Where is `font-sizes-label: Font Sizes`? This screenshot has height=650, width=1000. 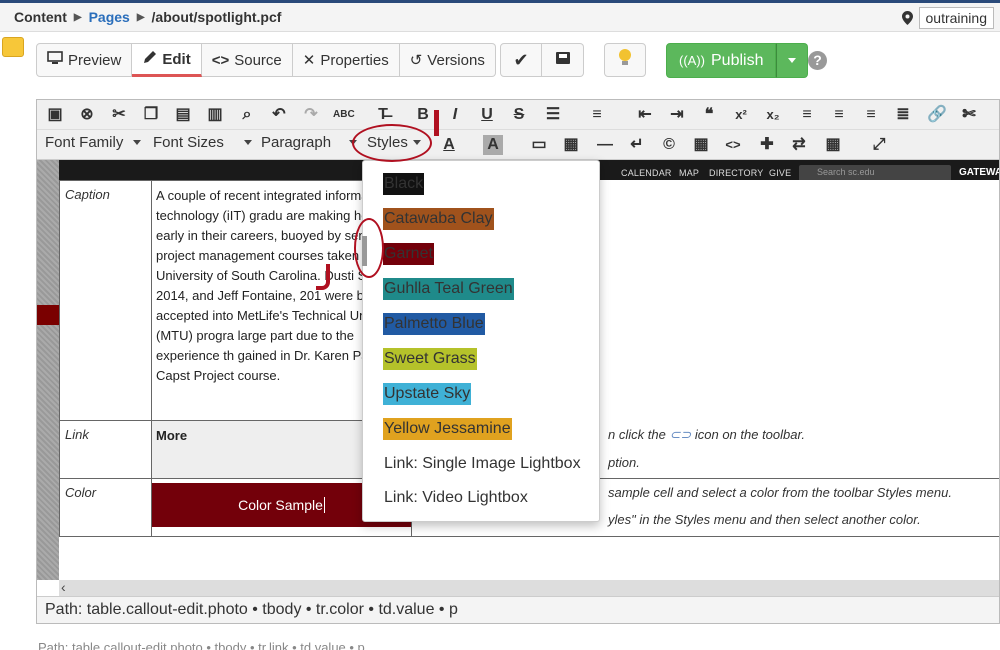
font-sizes-label: Font Sizes is located at coordinates (188, 142).